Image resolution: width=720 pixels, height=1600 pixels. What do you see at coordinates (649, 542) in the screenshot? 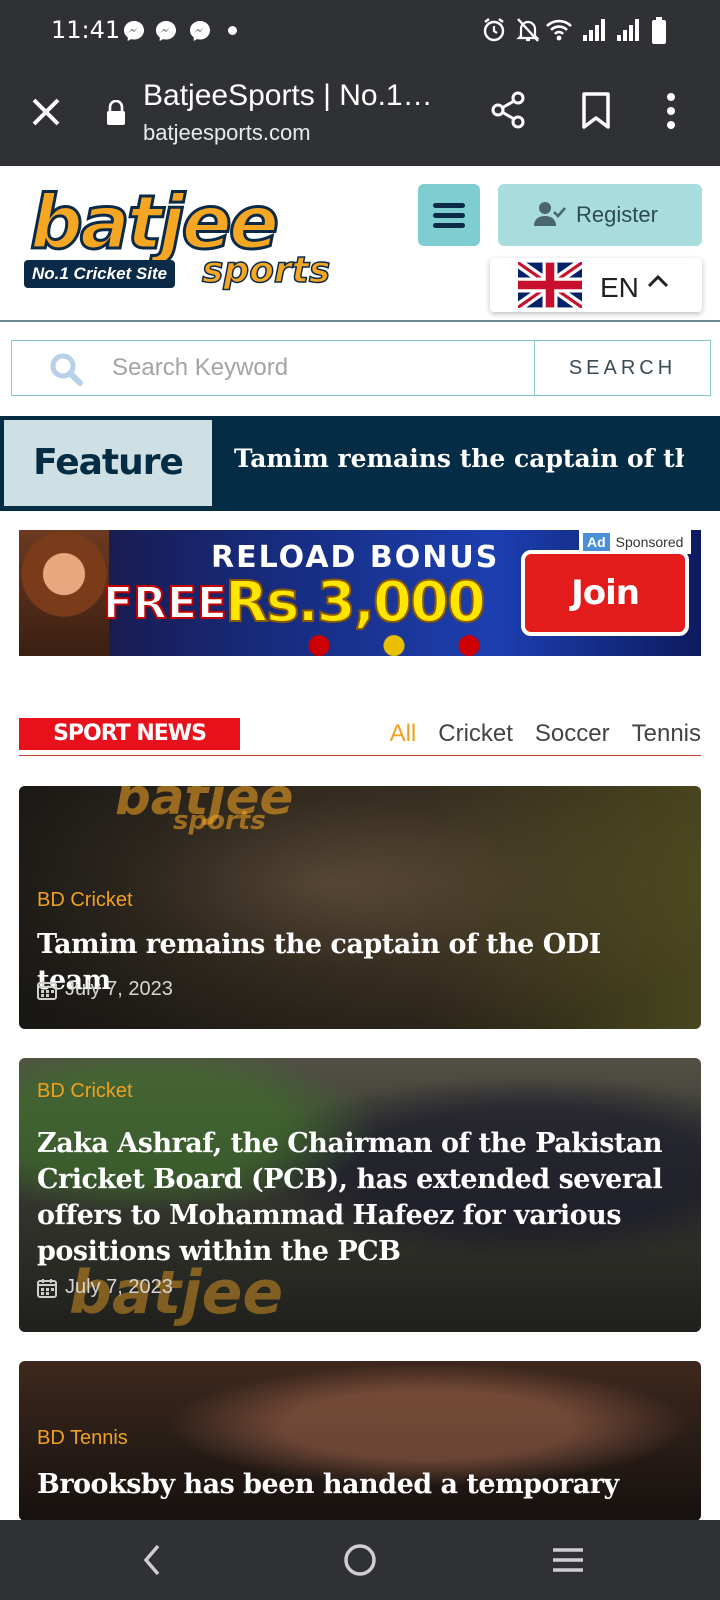
I see `sponsored-label: Sponsored` at bounding box center [649, 542].